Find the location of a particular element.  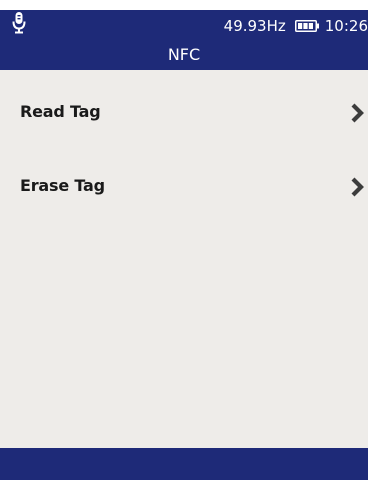

clock-time: 10:26 is located at coordinates (346, 26).